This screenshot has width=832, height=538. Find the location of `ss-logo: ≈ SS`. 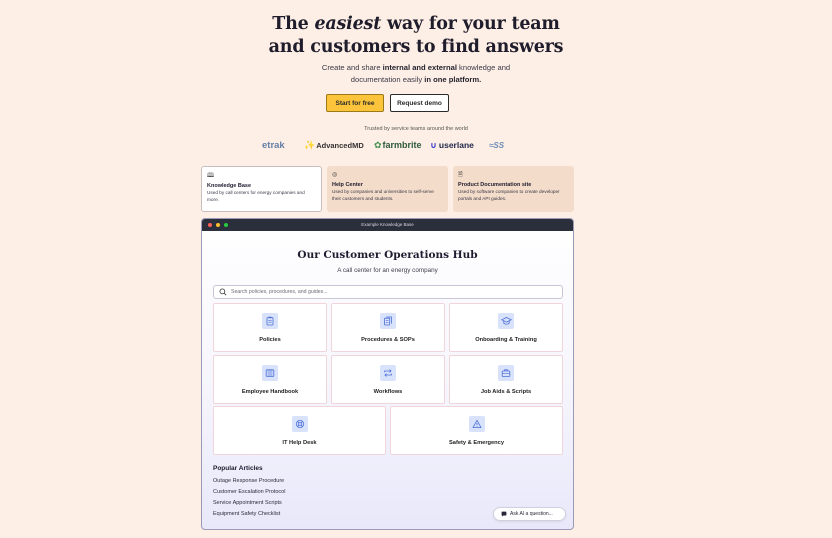

ss-logo: ≈ SS is located at coordinates (497, 145).